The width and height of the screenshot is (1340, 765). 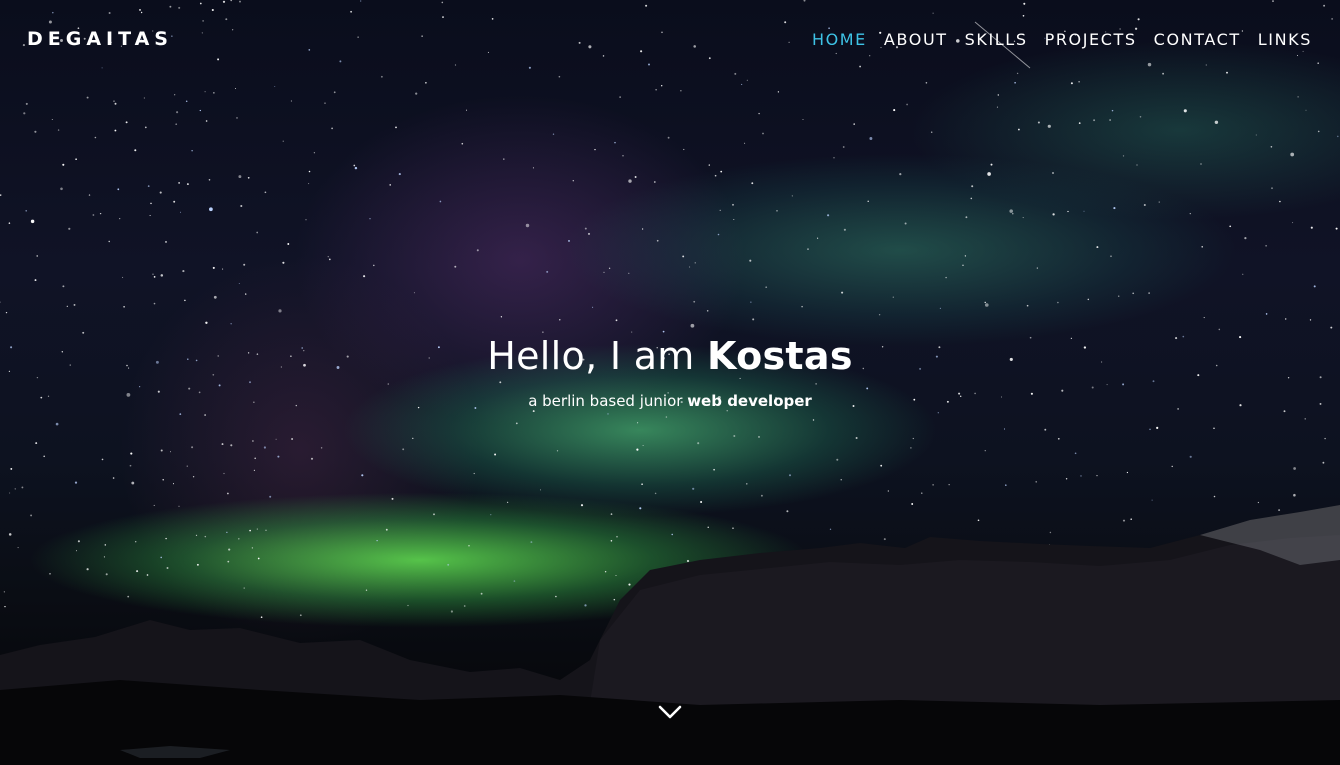 I want to click on brand-logo: DEGAITAS, so click(x=100, y=39).